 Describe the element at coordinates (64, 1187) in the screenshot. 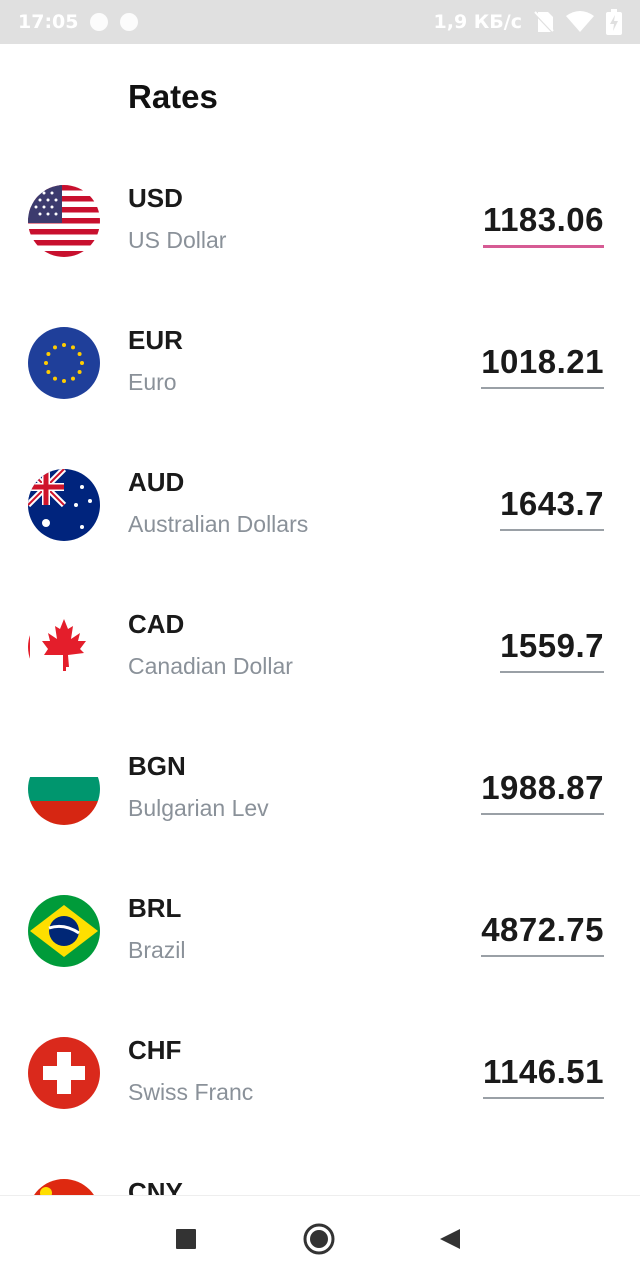

I see `cn-flag-icon` at that location.